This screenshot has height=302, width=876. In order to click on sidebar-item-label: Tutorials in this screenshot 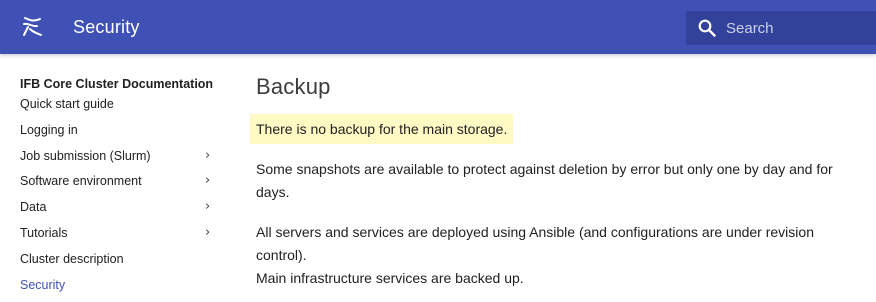, I will do `click(44, 232)`.